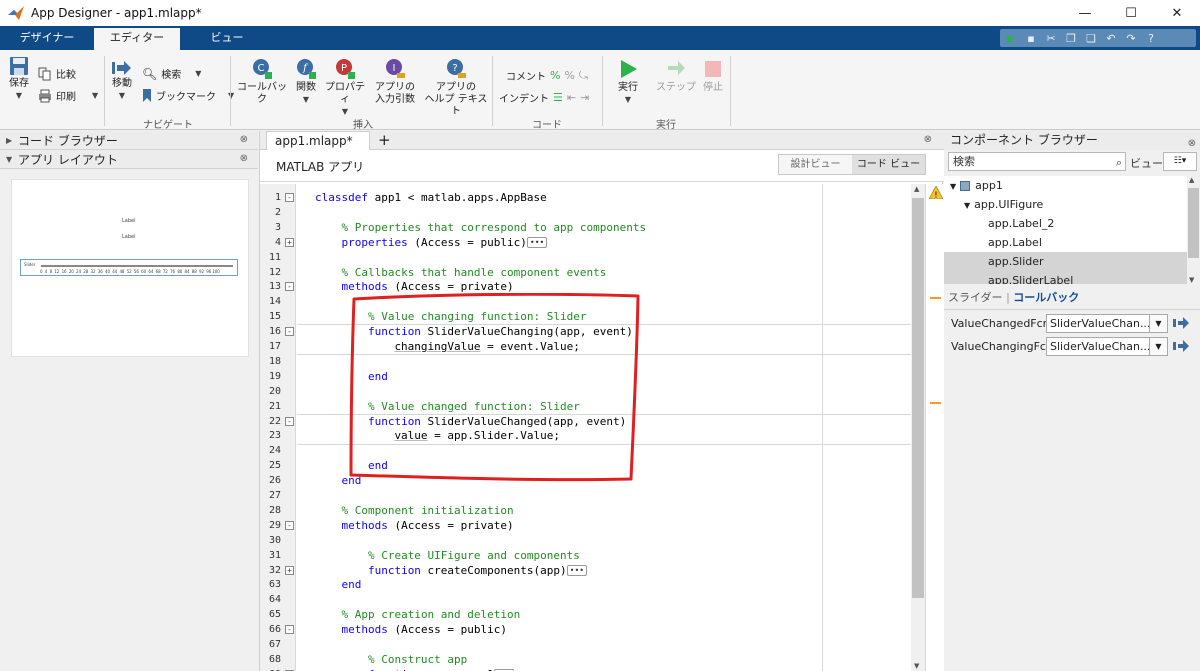 Image resolution: width=1200 pixels, height=671 pixels. Describe the element at coordinates (57, 73) in the screenshot. I see `compare-button: 比較` at that location.